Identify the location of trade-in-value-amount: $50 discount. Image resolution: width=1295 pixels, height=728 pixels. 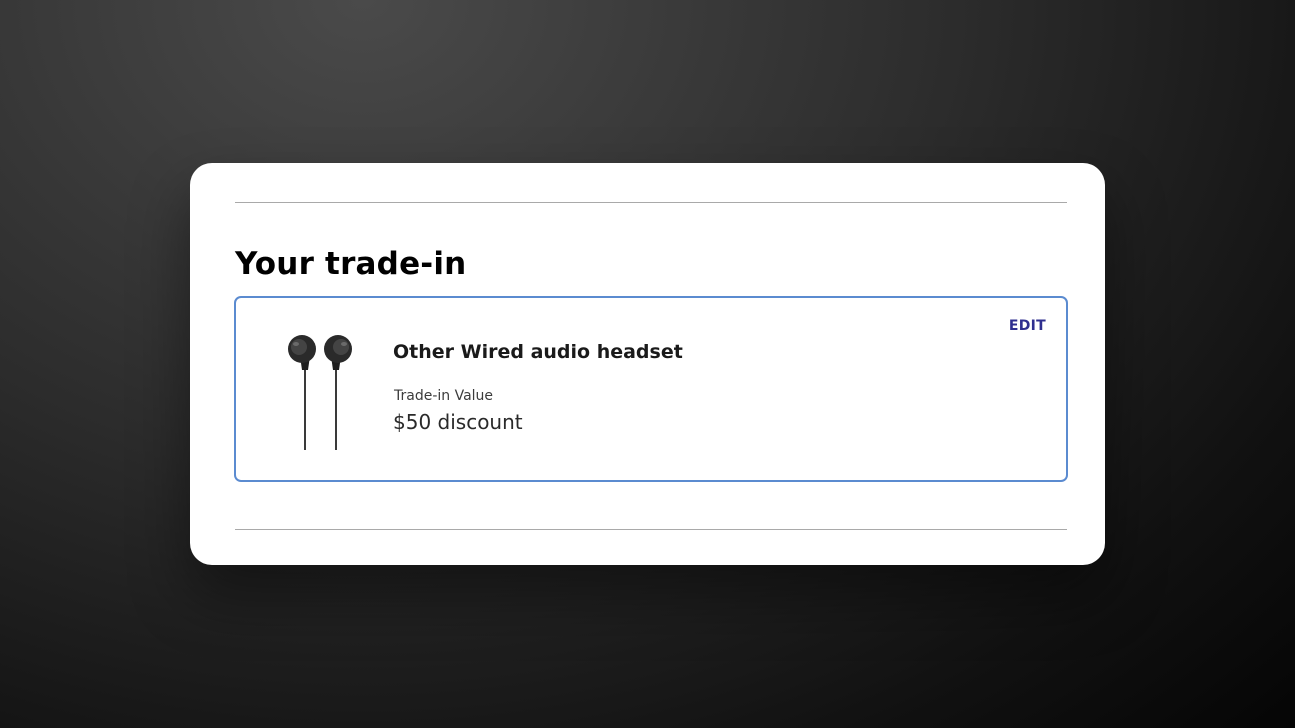
(458, 422).